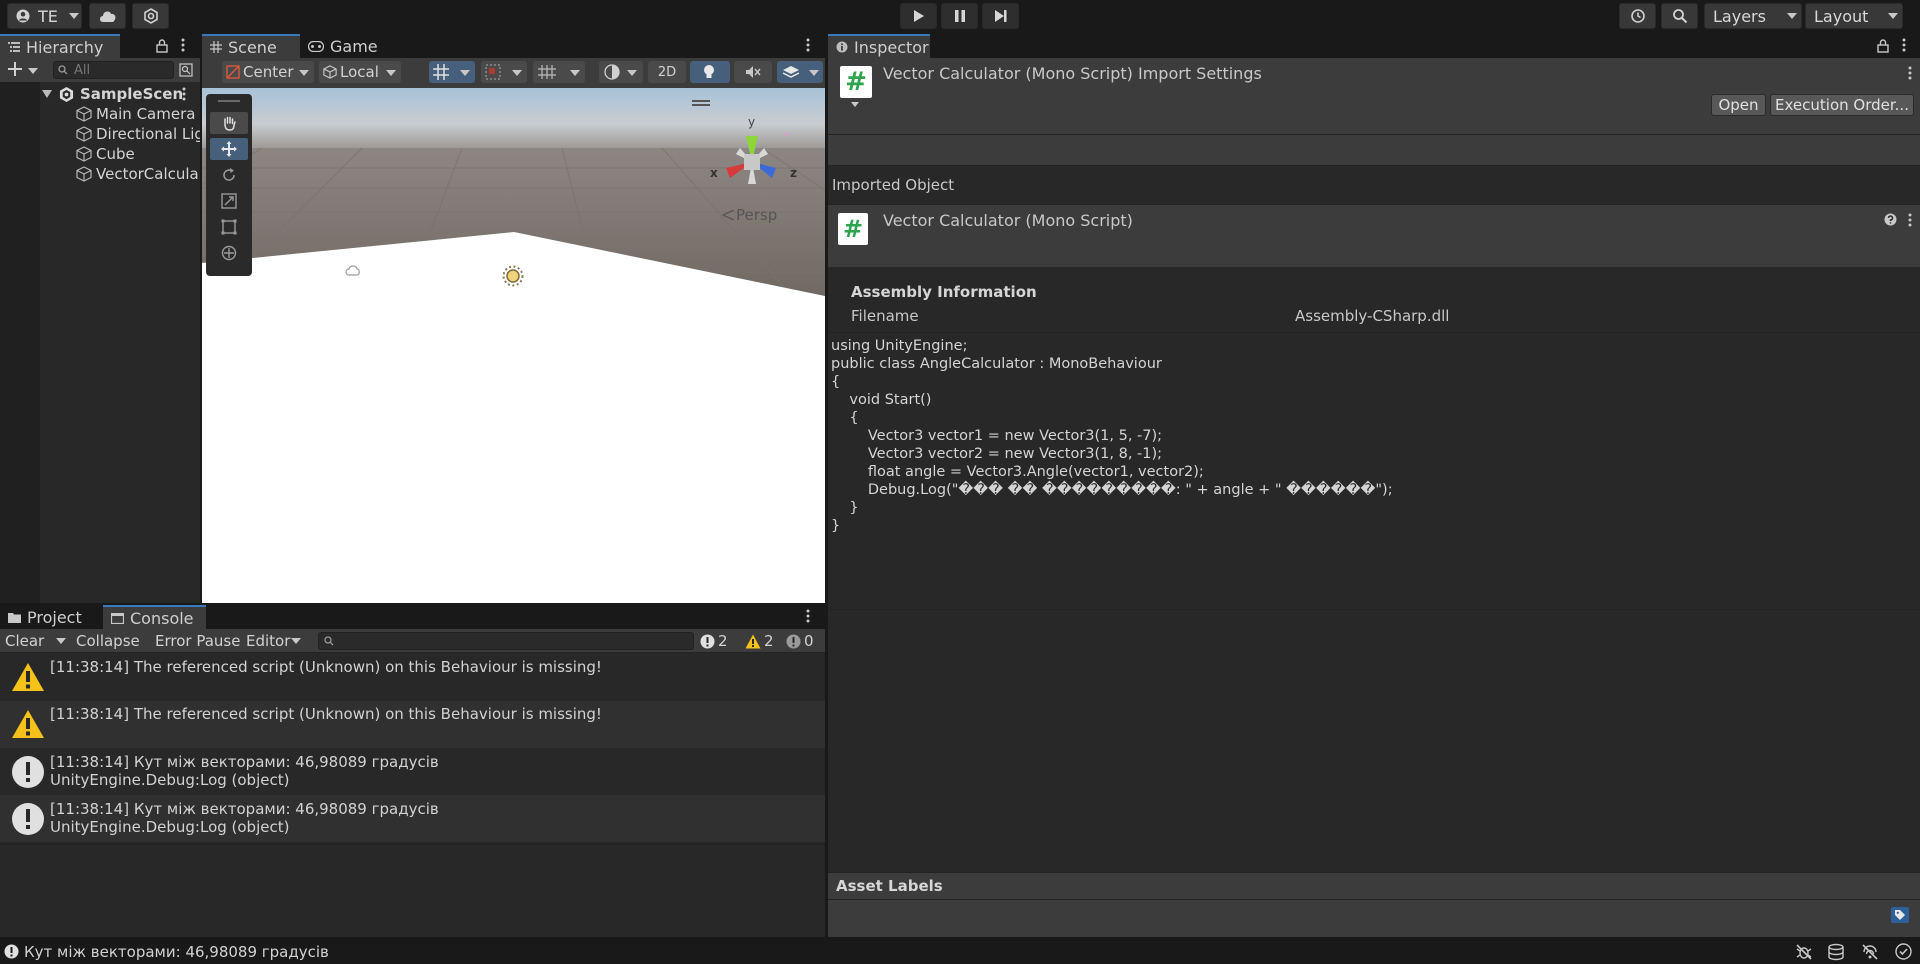 This screenshot has width=1920, height=964. Describe the element at coordinates (48, 16) in the screenshot. I see `account-label: TE` at that location.